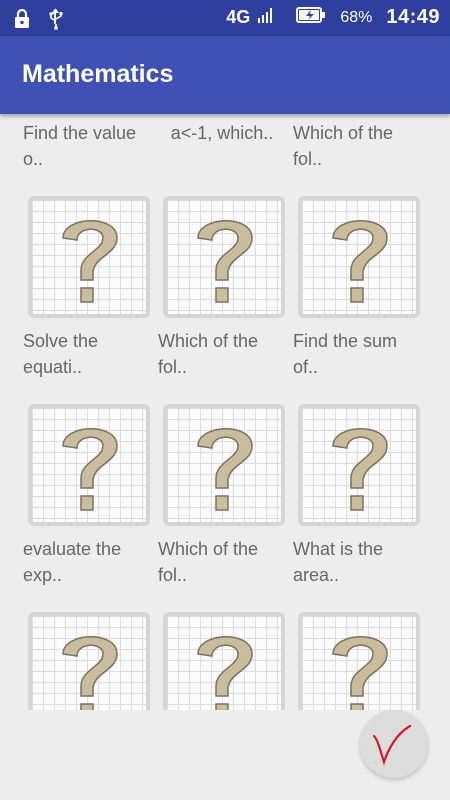  Describe the element at coordinates (345, 354) in the screenshot. I see `question-label: Find the sum of..` at that location.